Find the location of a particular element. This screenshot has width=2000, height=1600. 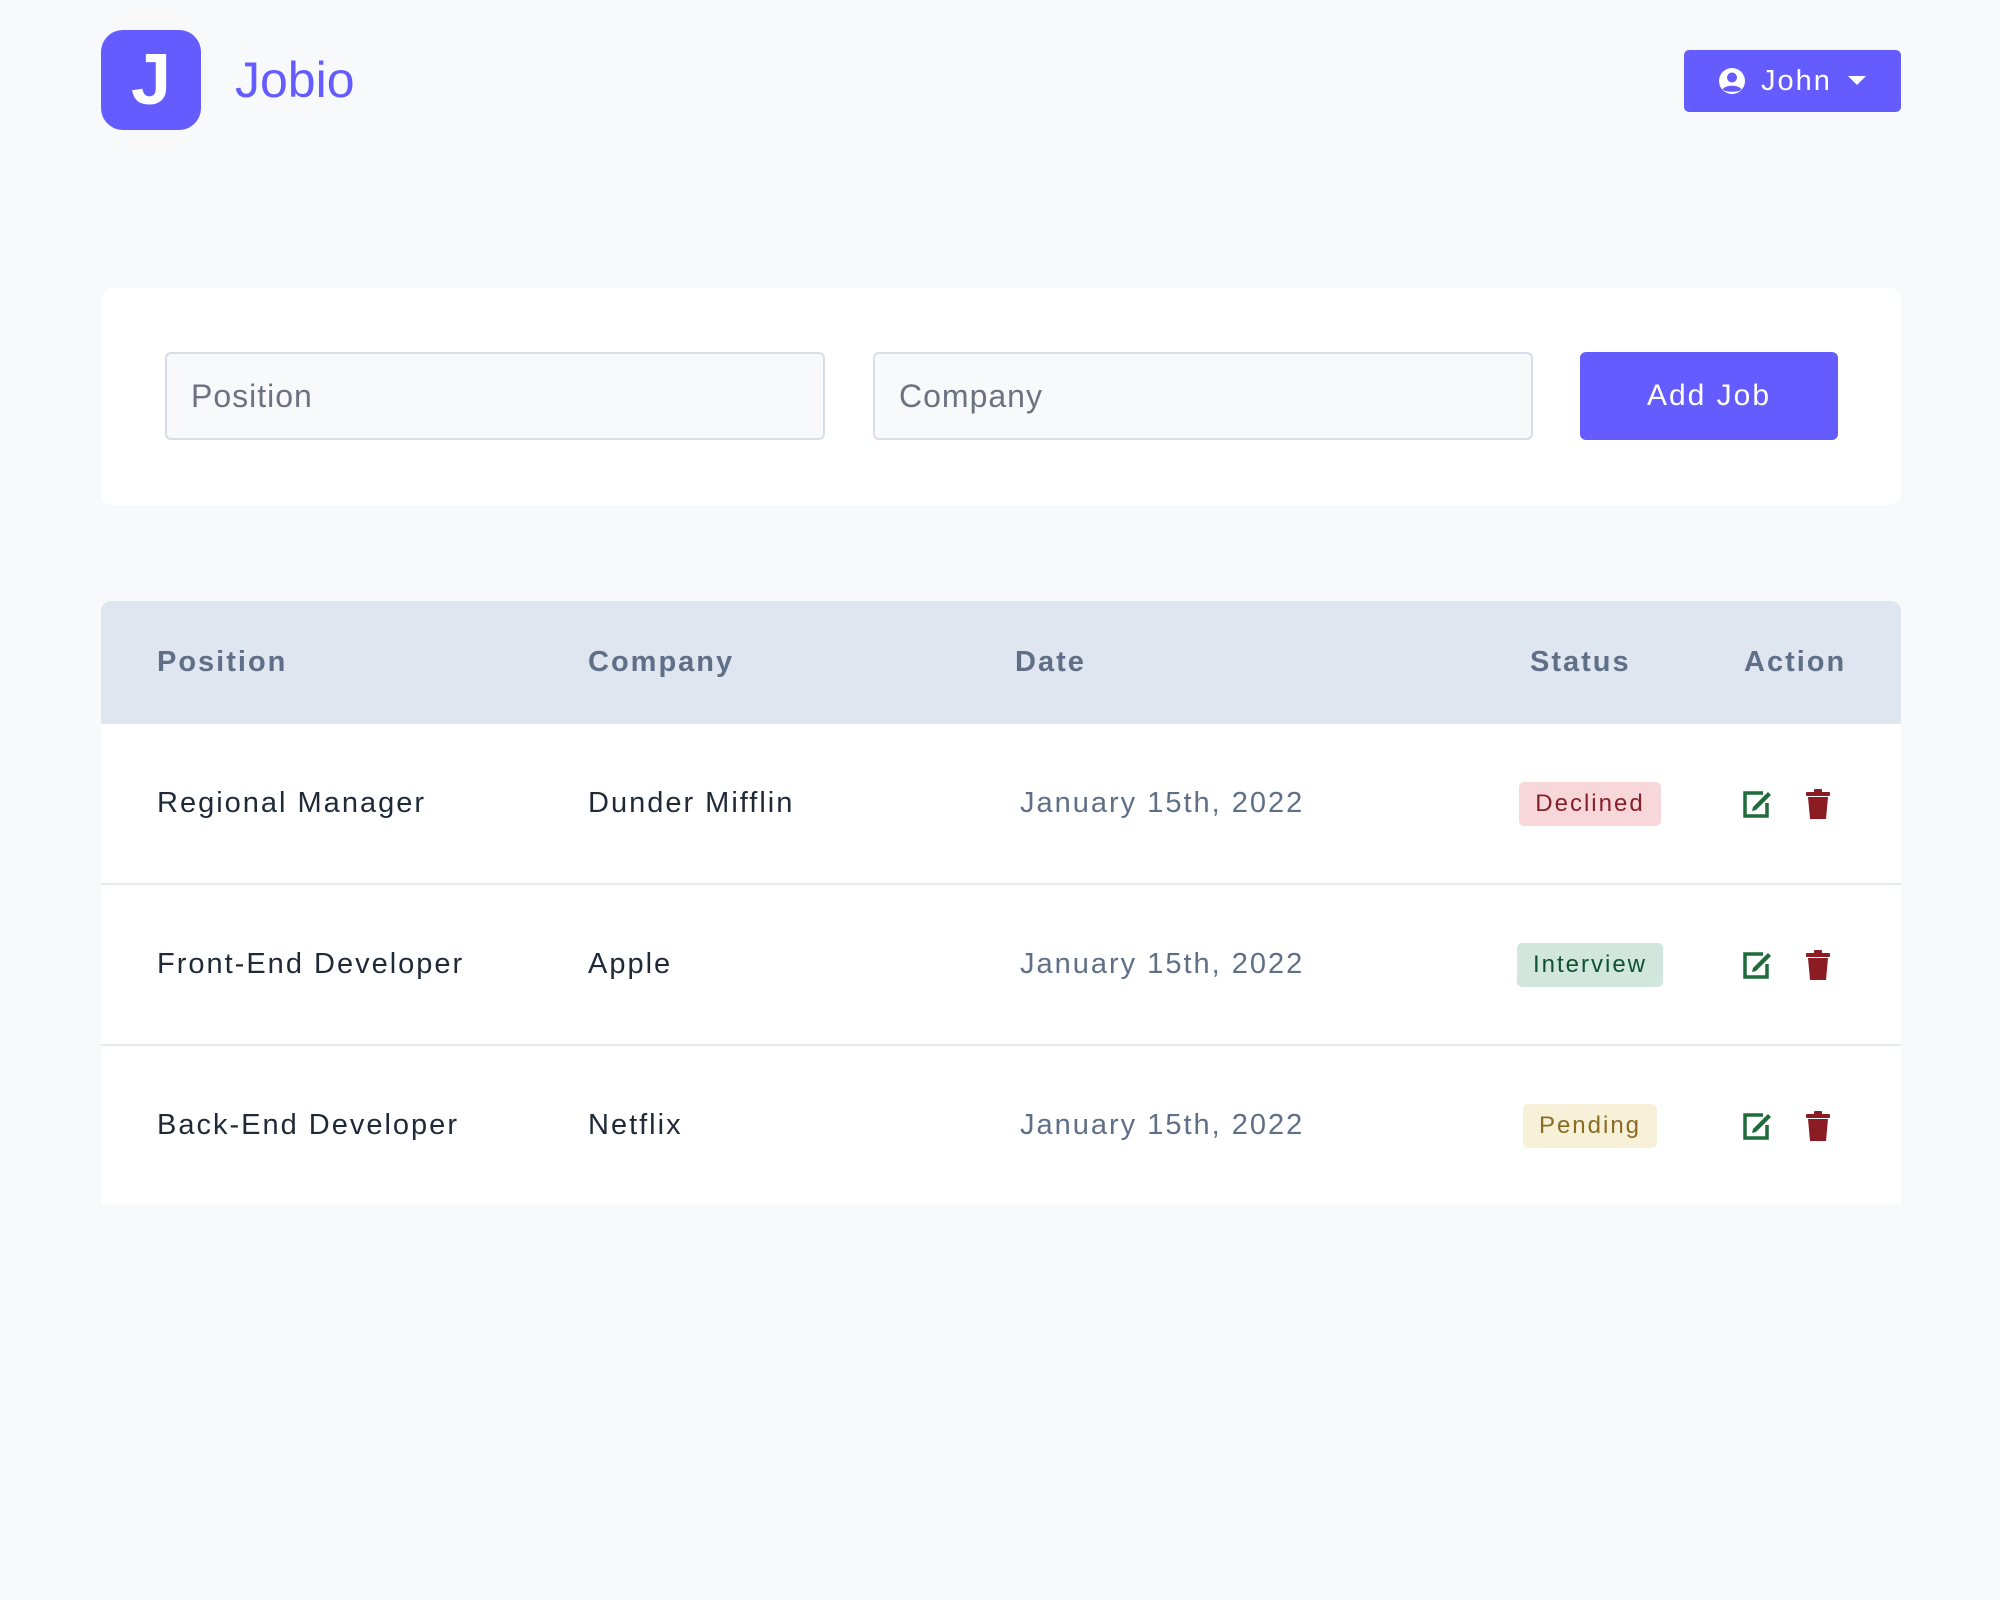

add-job-button: Add Job is located at coordinates (1709, 396).